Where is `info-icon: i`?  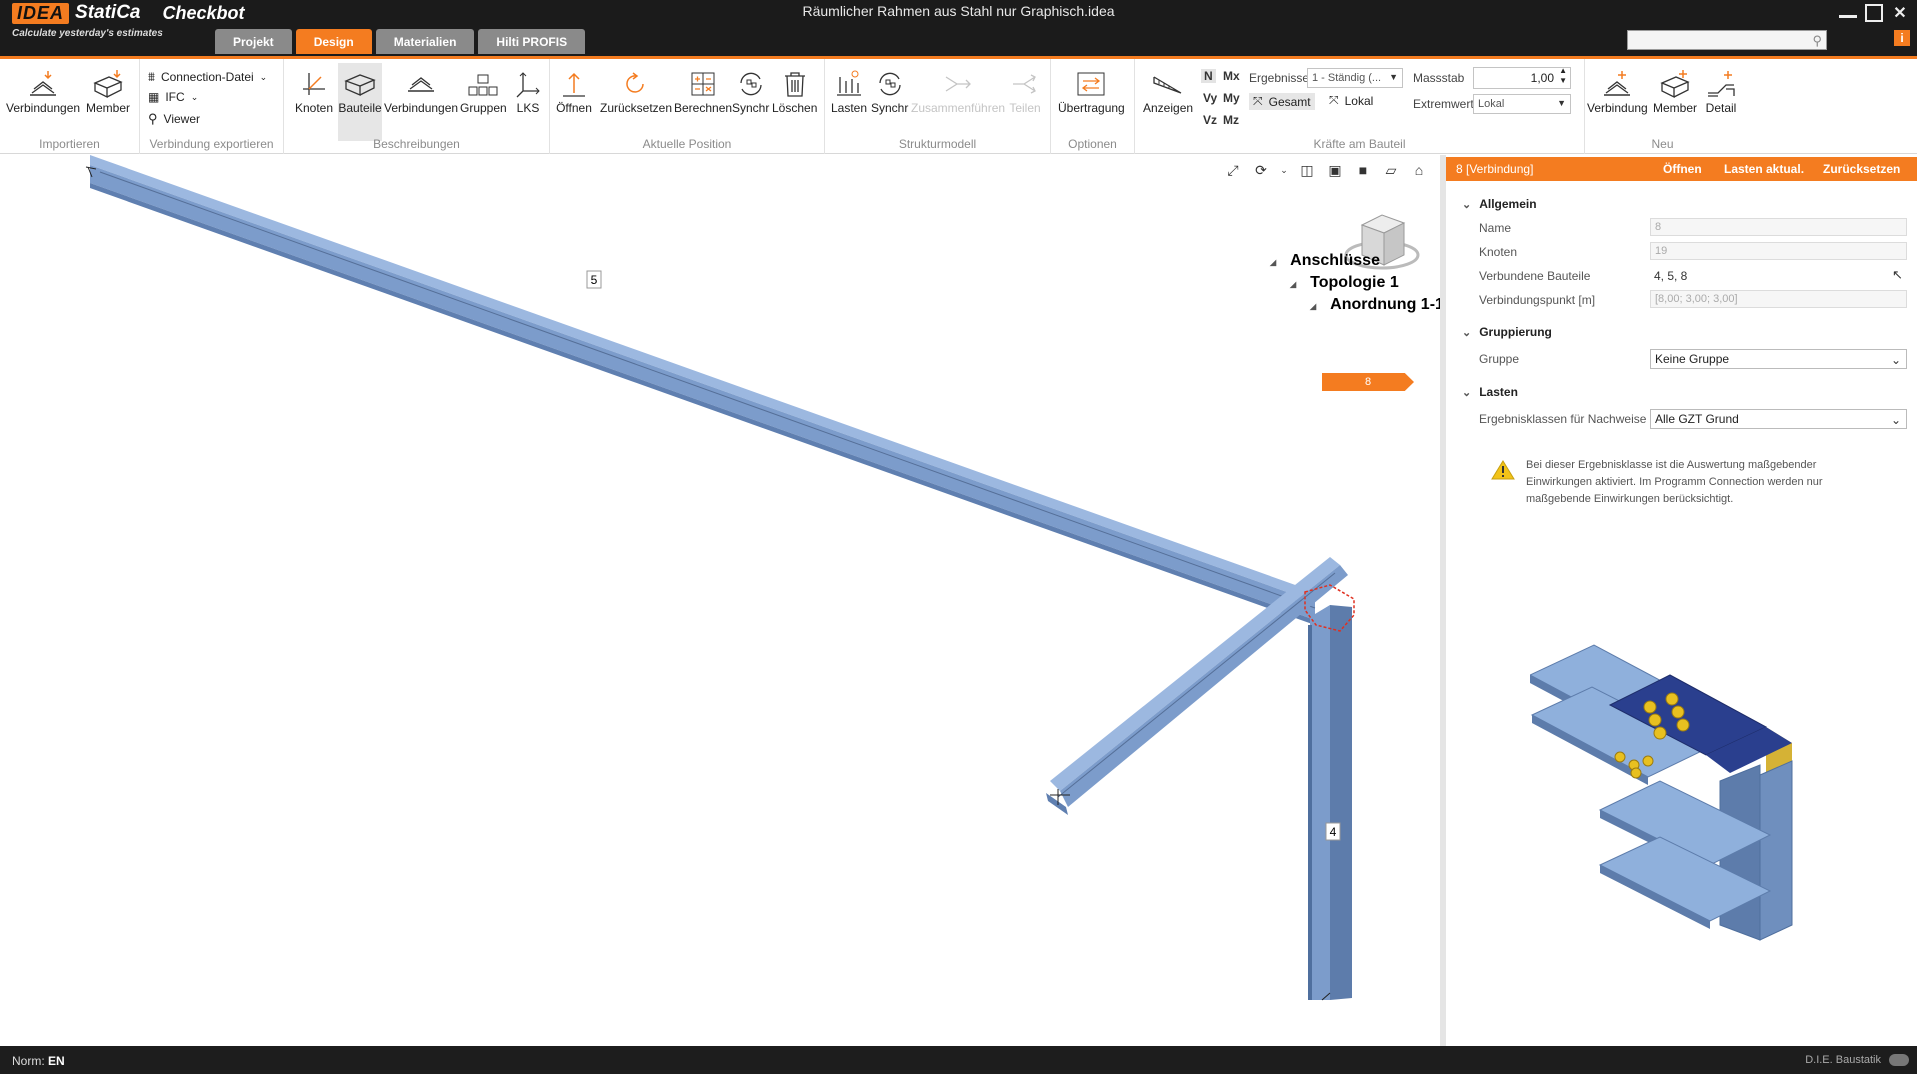 info-icon: i is located at coordinates (1902, 38).